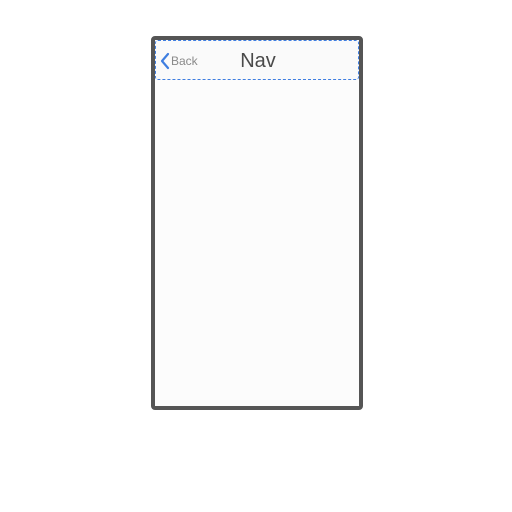 Image resolution: width=512 pixels, height=512 pixels. Describe the element at coordinates (257, 60) in the screenshot. I see `navigation-bar: Nav Back` at that location.